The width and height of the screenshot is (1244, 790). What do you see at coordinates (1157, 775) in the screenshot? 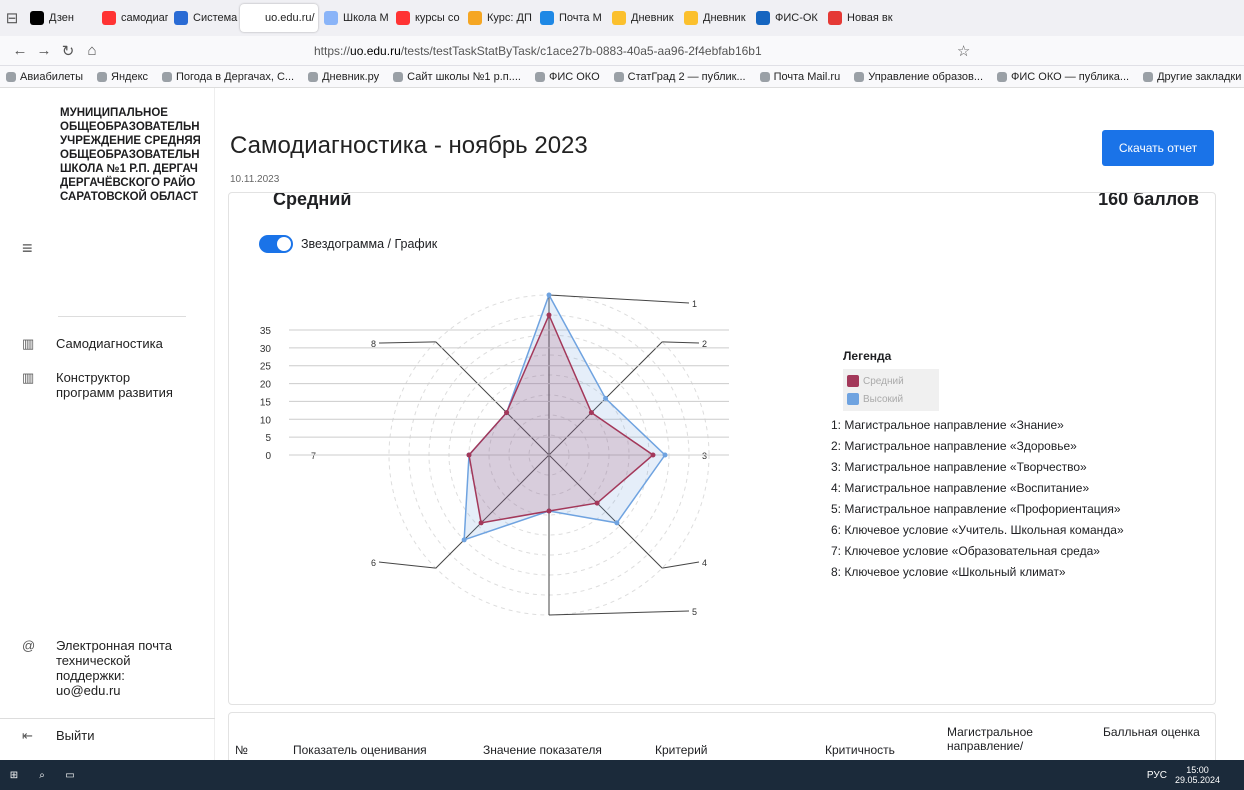
I see `lang-indicator: РУС` at bounding box center [1157, 775].